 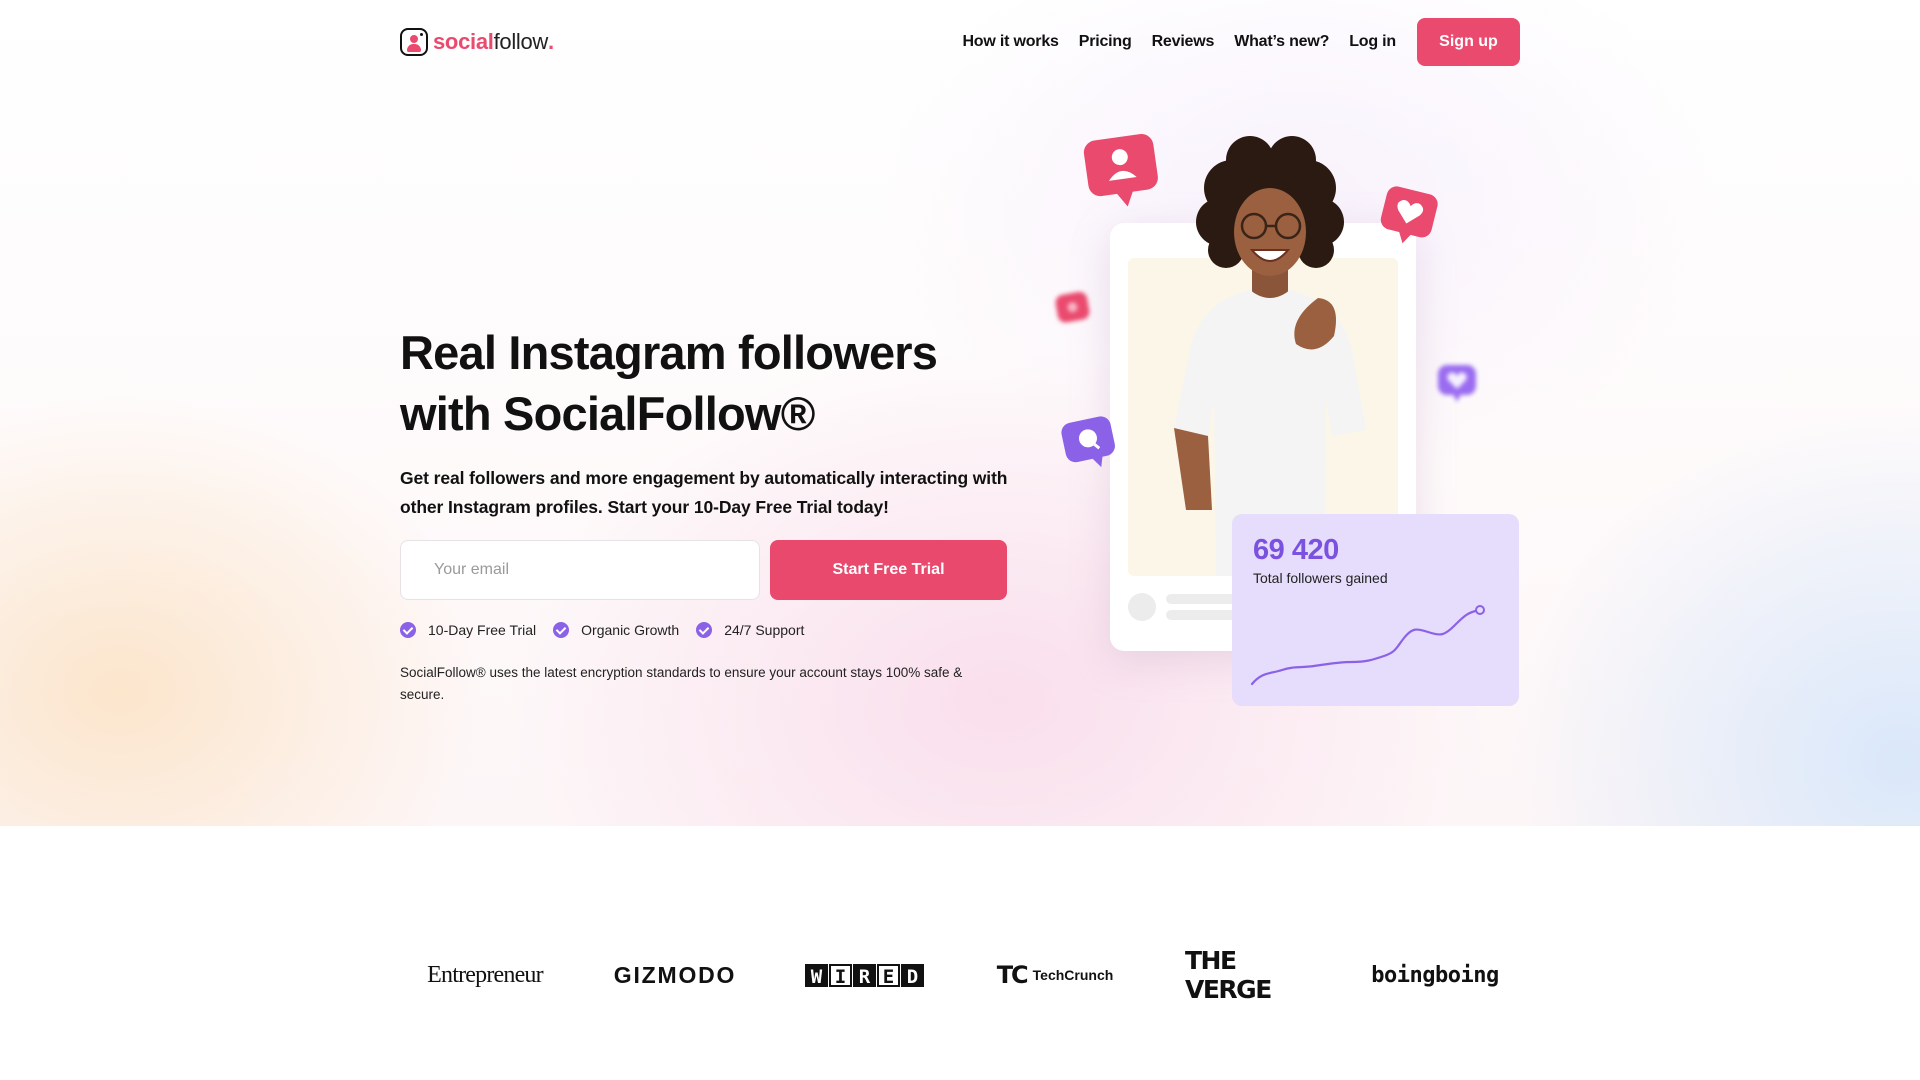 I want to click on blurred-heart-bubble-icon, so click(x=1457, y=383).